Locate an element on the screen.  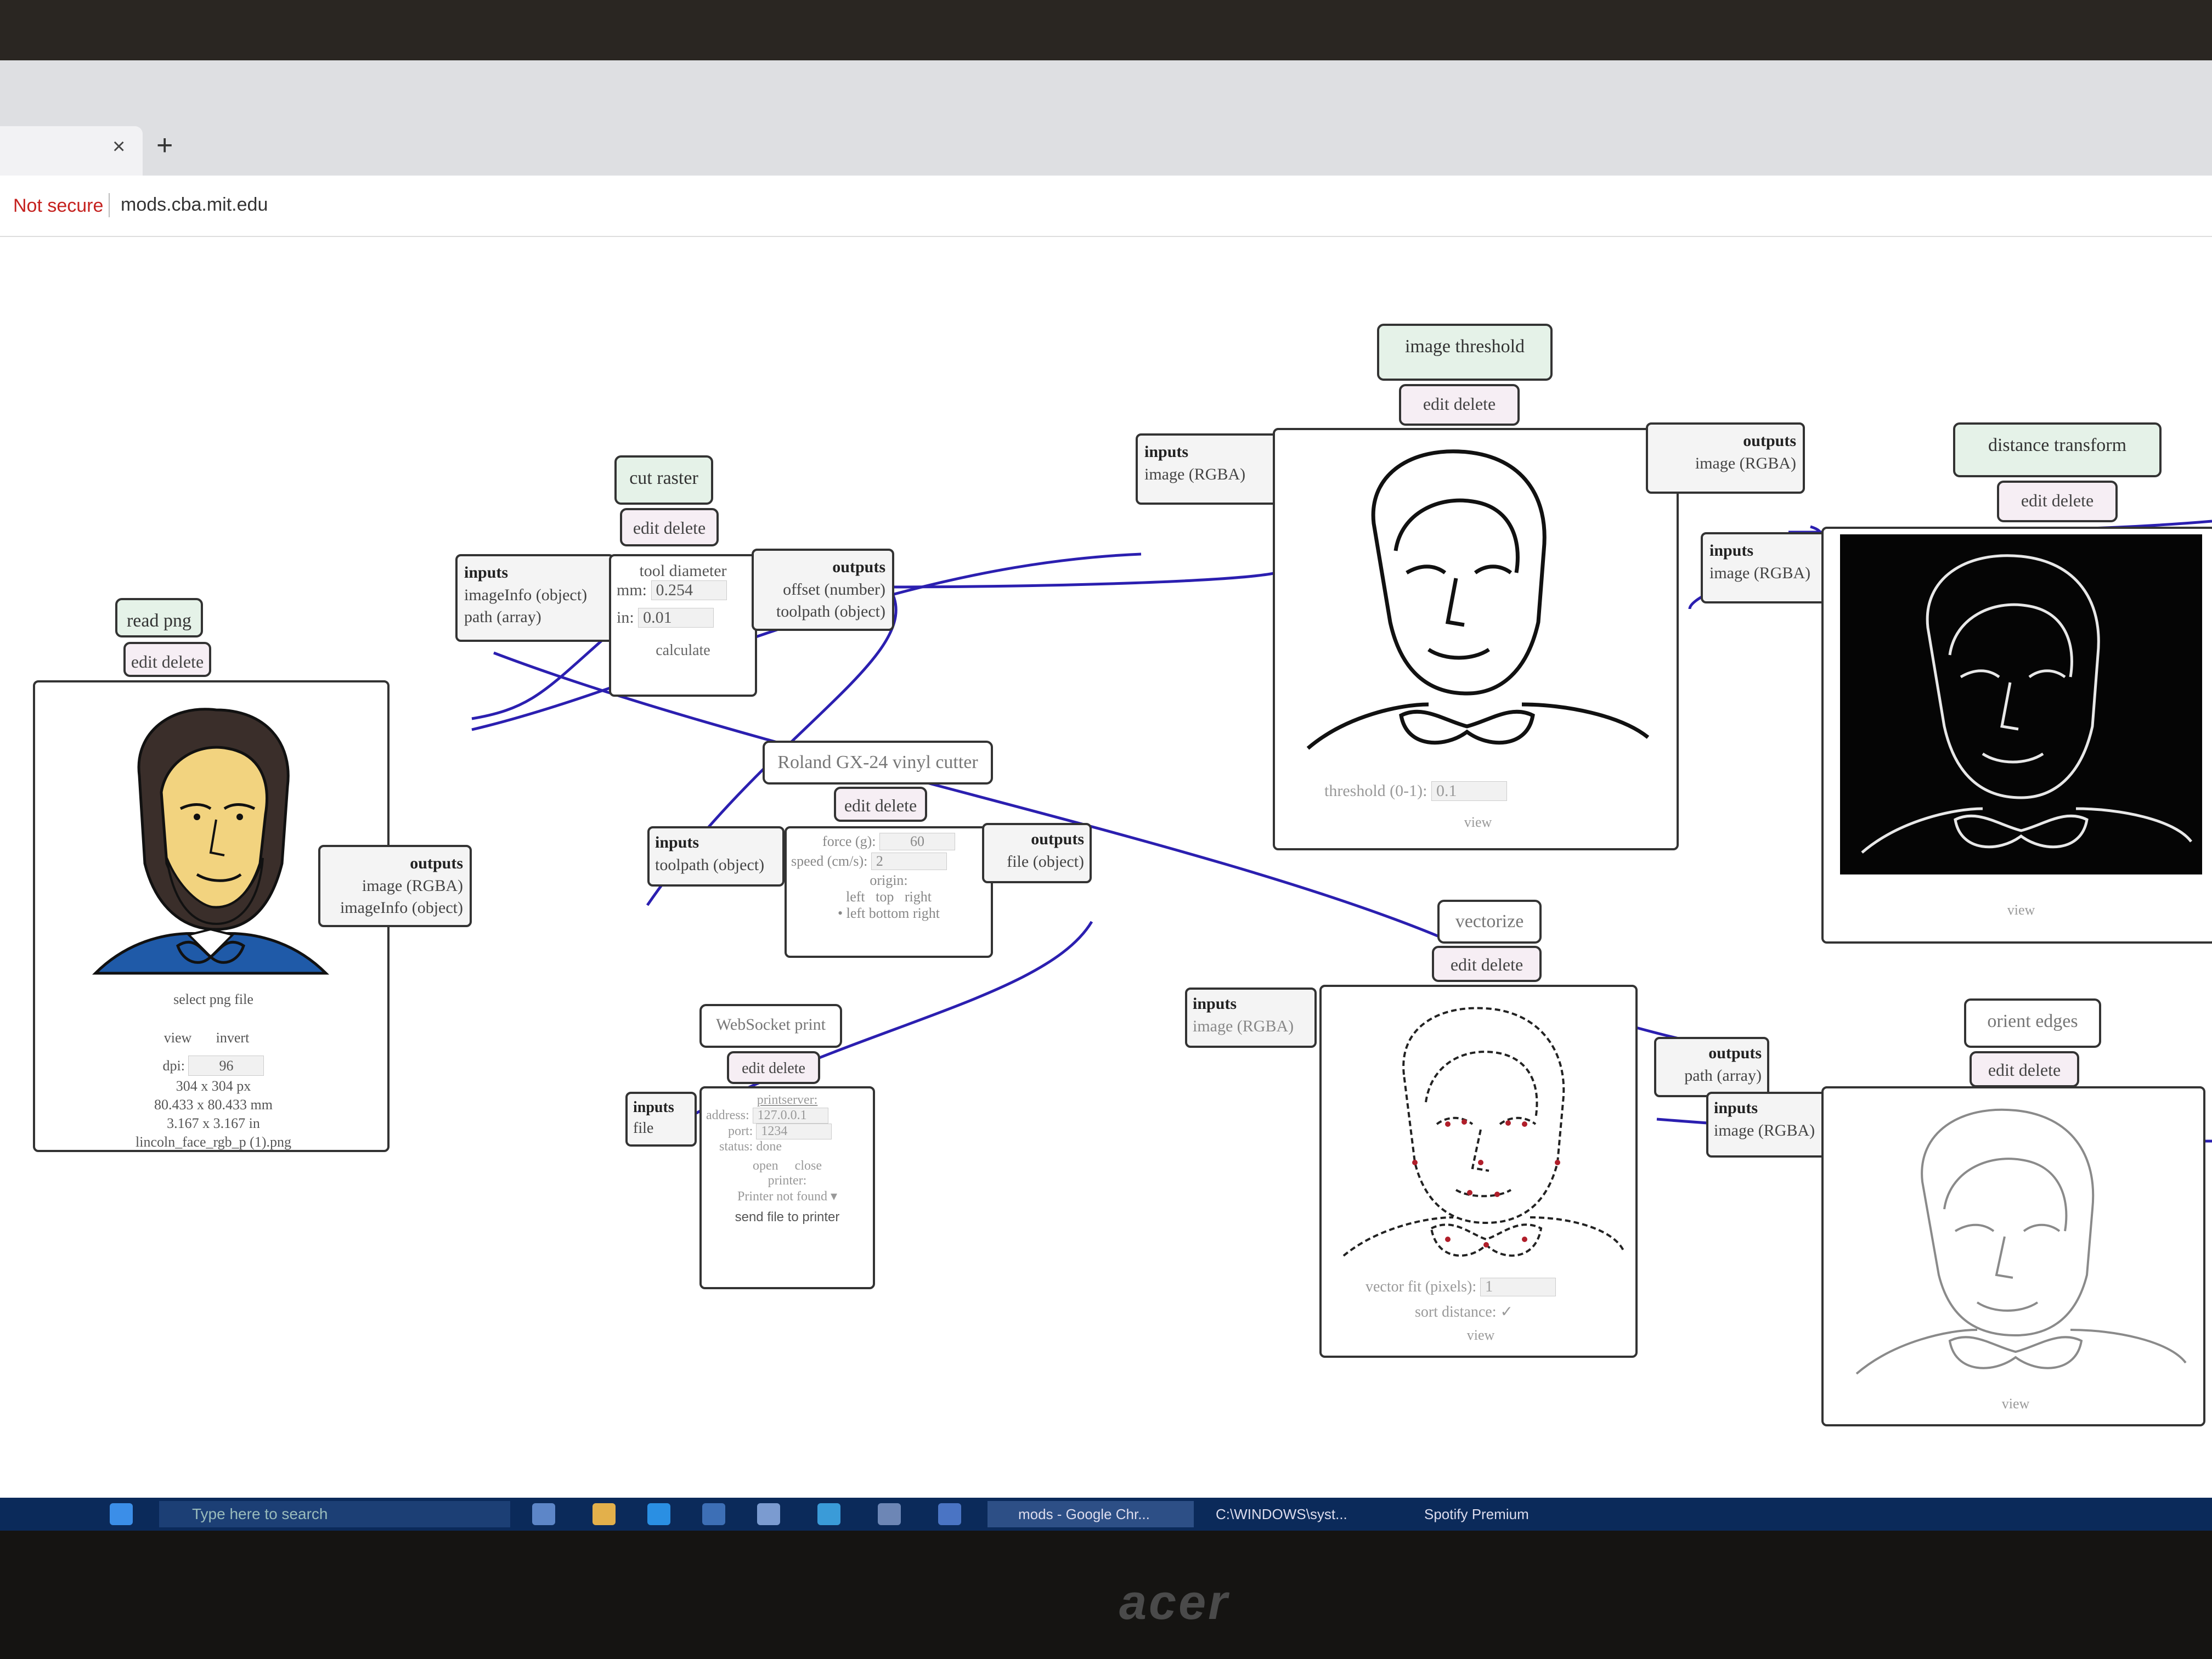
output-port-path: path (array) is located at coordinates (1712, 1076).